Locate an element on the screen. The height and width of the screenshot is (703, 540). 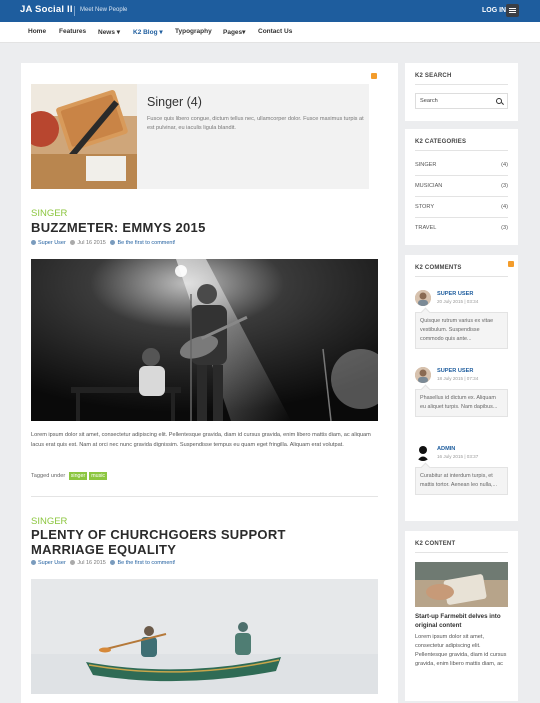
nav-item-features: Features is located at coordinates (72, 31).